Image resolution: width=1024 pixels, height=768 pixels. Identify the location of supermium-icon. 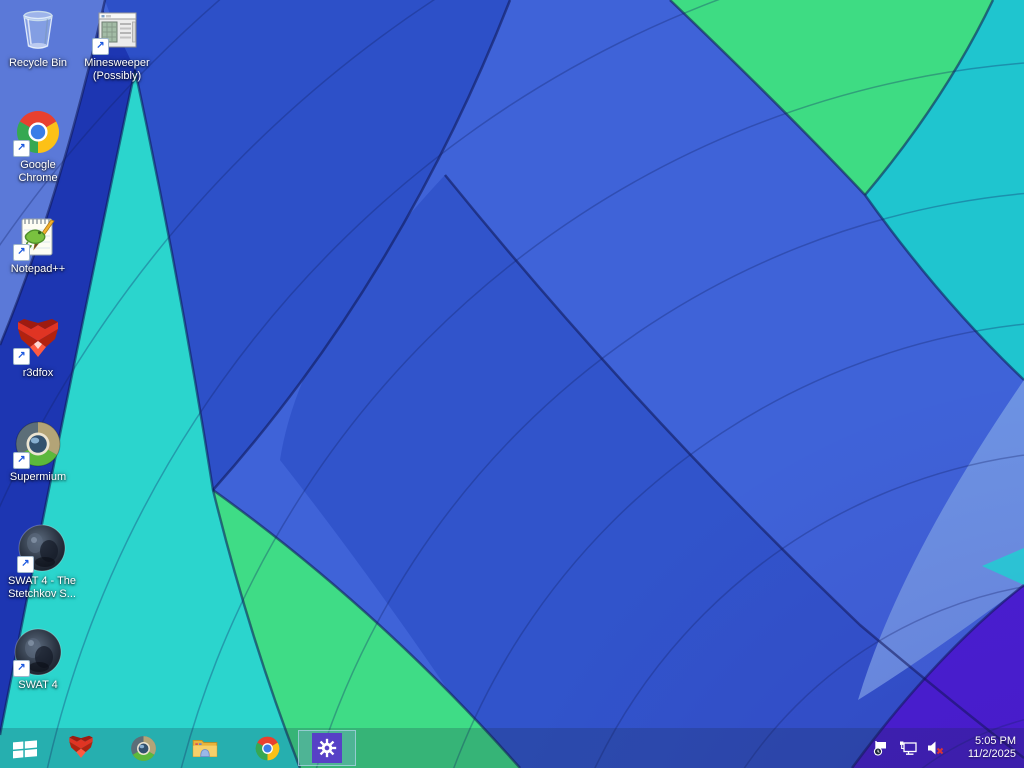
(143, 748).